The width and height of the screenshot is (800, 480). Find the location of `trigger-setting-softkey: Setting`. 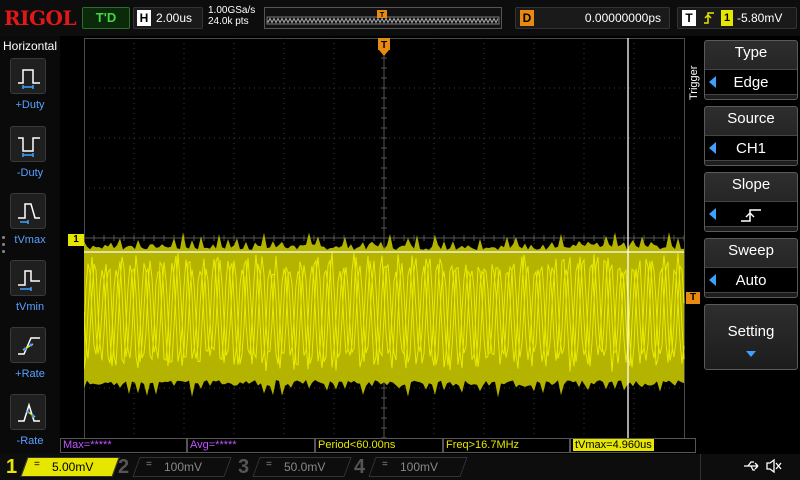

trigger-setting-softkey: Setting is located at coordinates (751, 337).